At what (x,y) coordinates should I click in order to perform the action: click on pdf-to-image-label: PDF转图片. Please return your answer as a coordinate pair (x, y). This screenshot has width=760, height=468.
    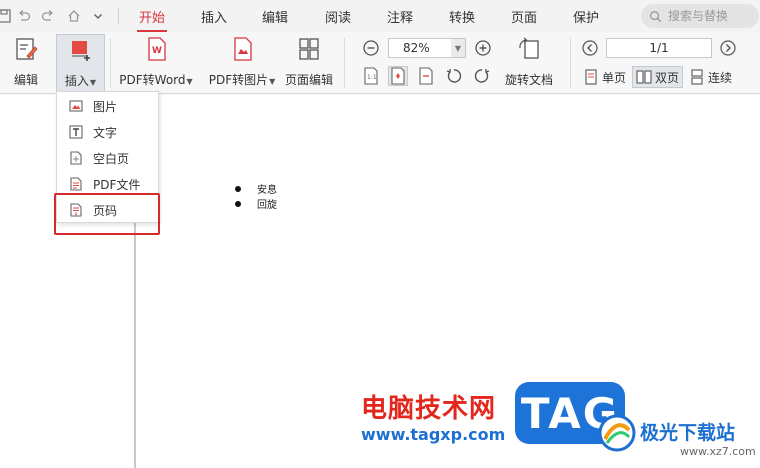
    Looking at the image, I should click on (238, 80).